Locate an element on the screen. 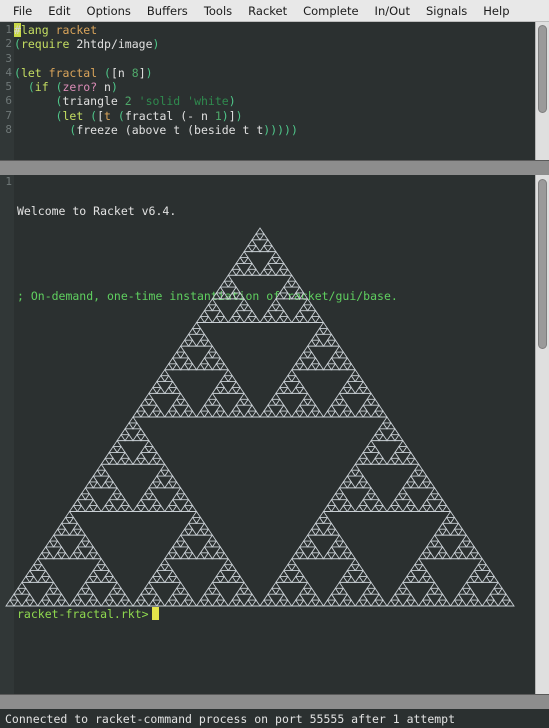 This screenshot has height=728, width=549. line-number: 4 is located at coordinates (8, 72).